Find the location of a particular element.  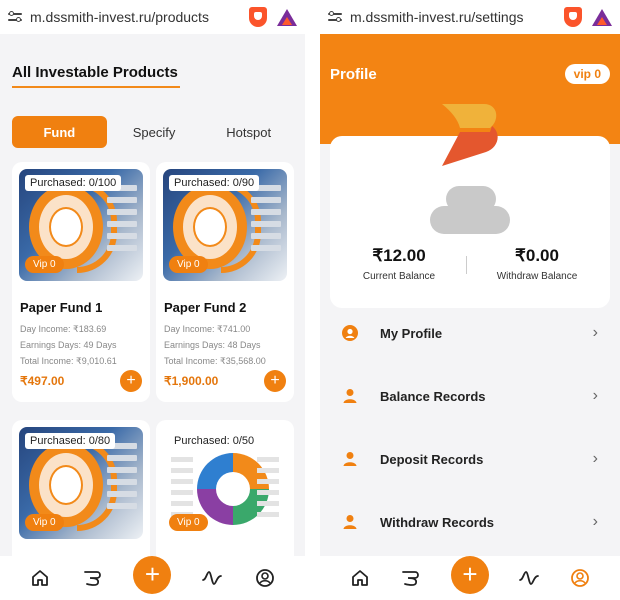

product-image: Purchased: 0/50 Vip 0 is located at coordinates (225, 483).